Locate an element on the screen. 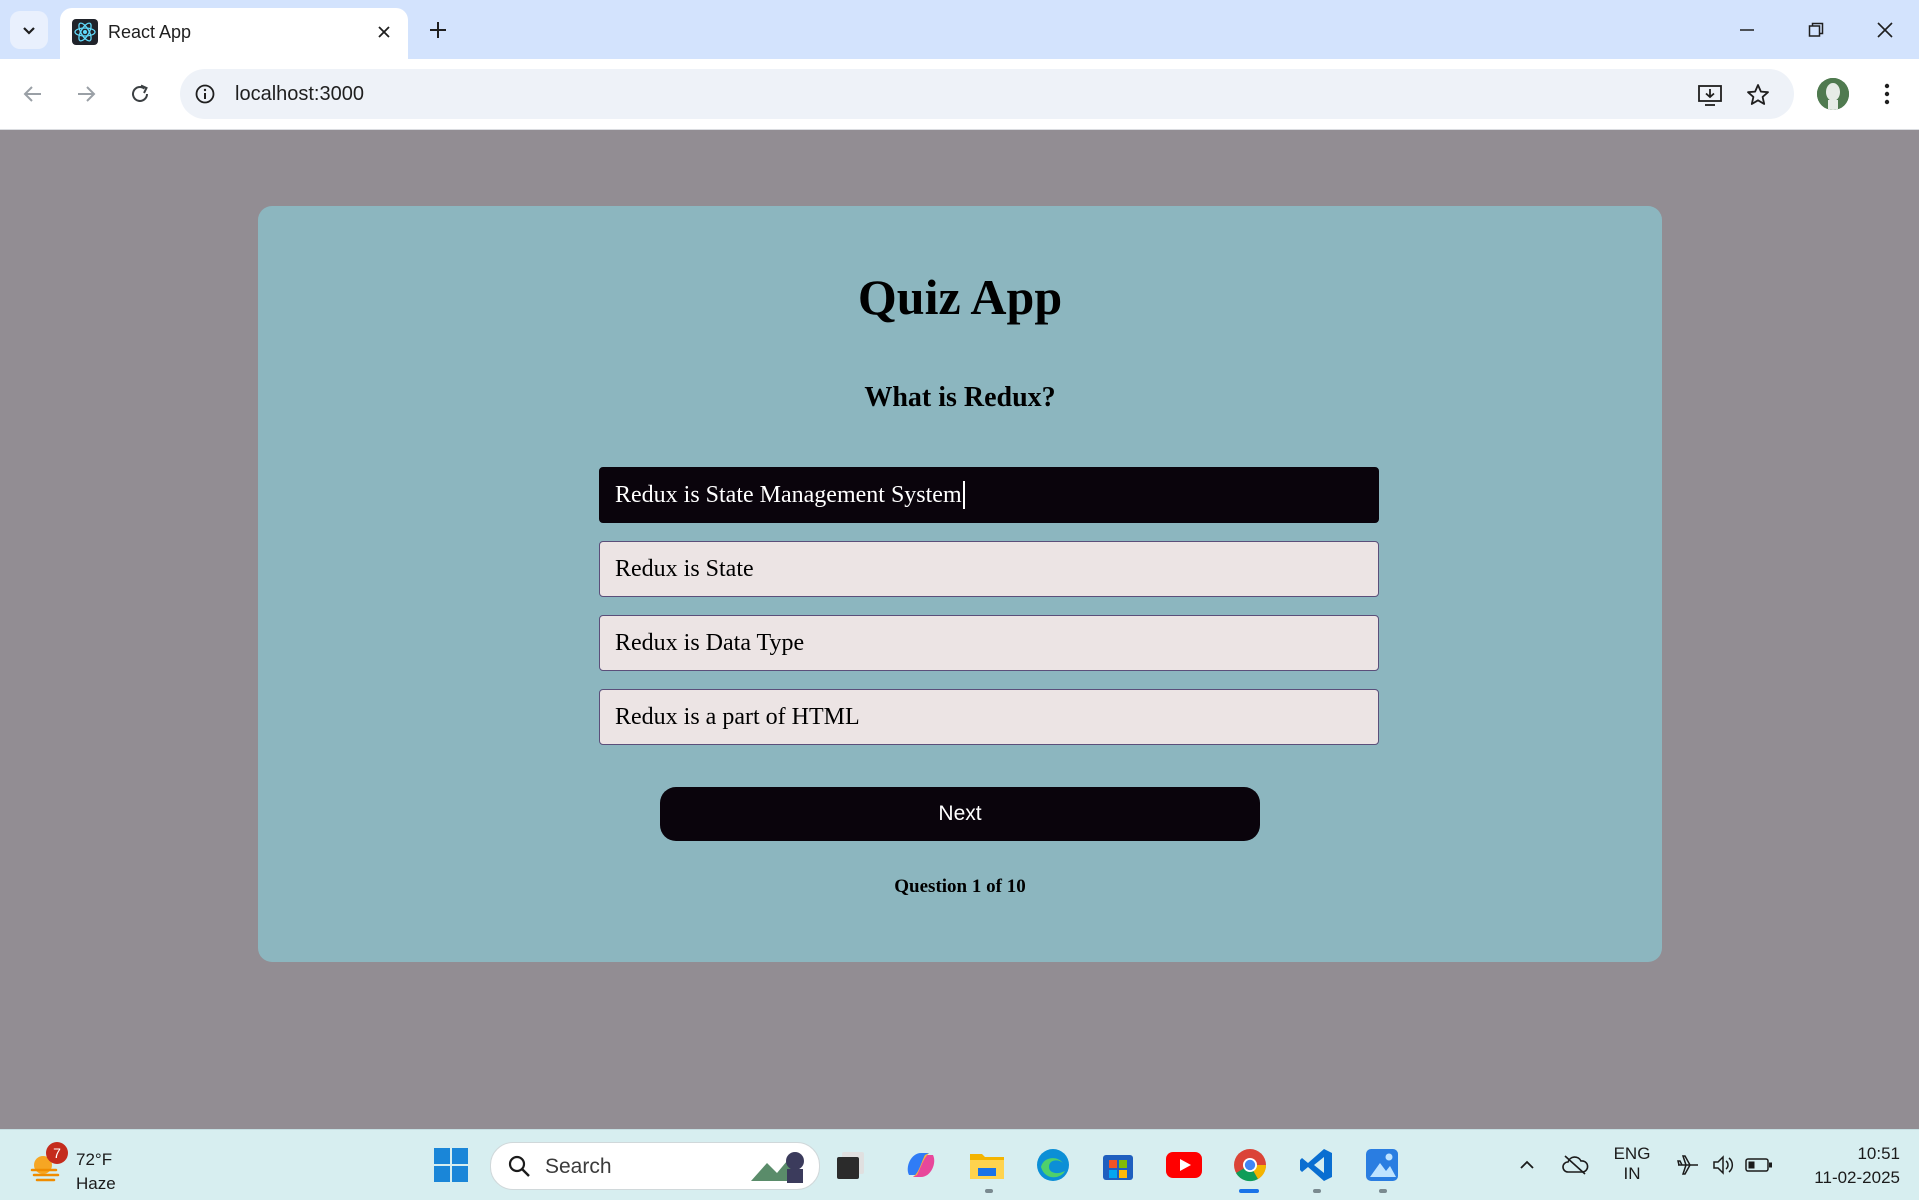  tab-close-button is located at coordinates (384, 32).